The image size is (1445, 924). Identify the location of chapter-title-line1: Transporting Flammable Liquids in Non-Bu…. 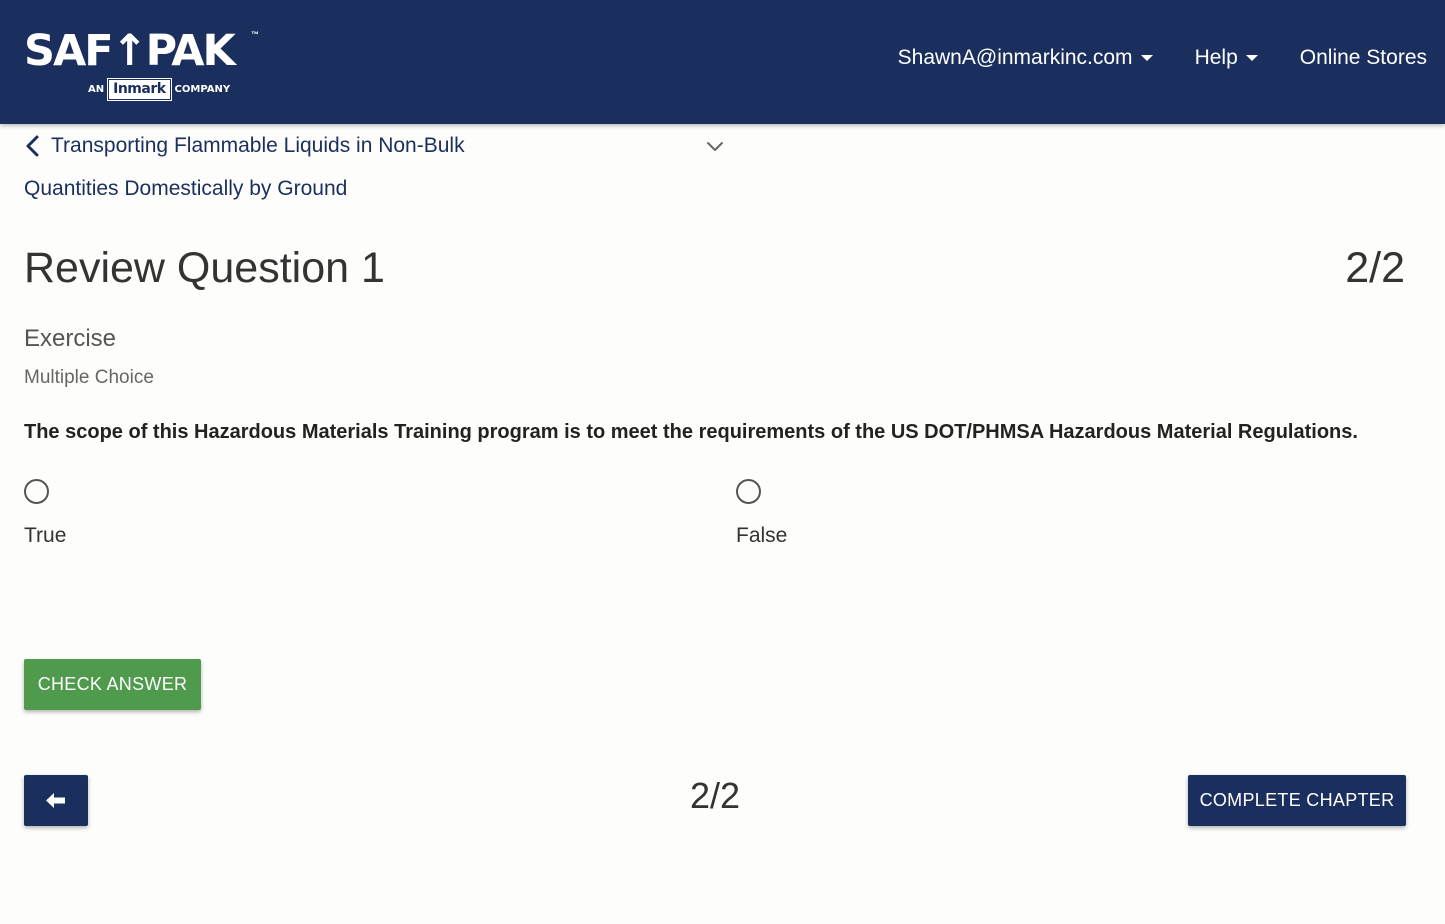
(258, 146).